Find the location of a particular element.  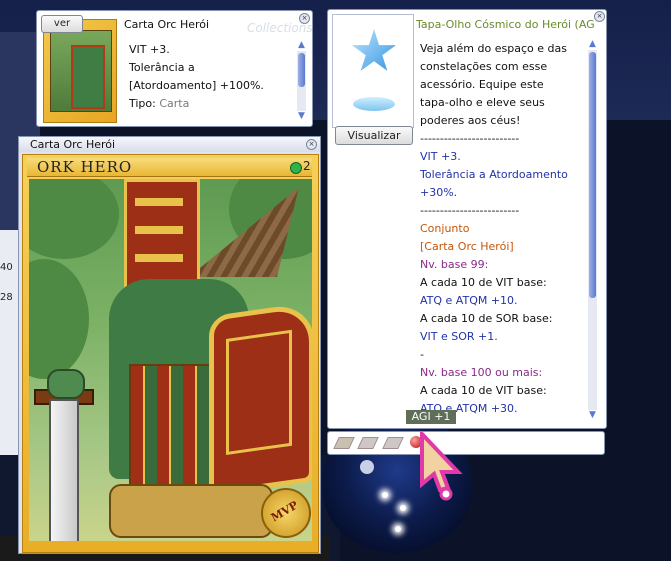

orc-shield is located at coordinates (260, 399).